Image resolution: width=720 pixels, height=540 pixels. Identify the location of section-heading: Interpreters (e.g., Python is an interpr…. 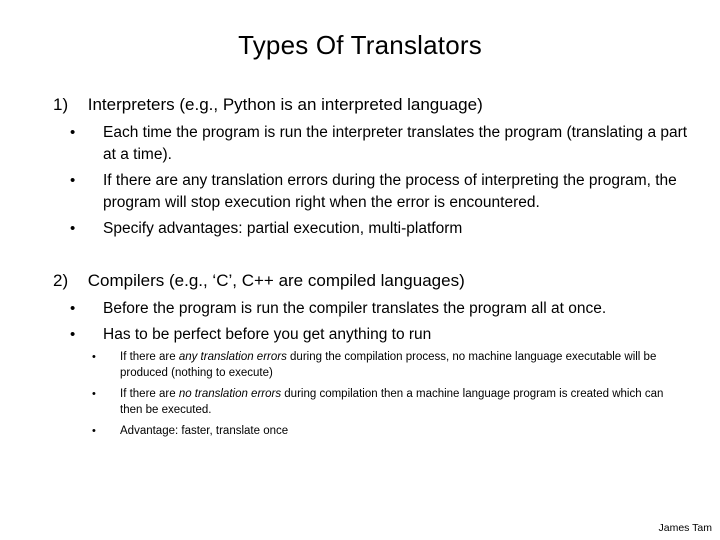
(285, 104).